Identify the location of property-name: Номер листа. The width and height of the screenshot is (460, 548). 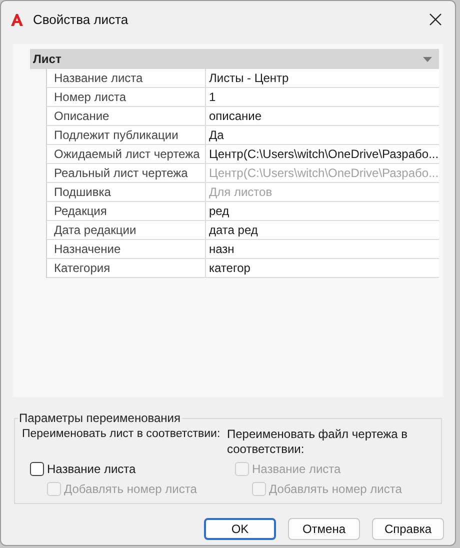
(126, 97).